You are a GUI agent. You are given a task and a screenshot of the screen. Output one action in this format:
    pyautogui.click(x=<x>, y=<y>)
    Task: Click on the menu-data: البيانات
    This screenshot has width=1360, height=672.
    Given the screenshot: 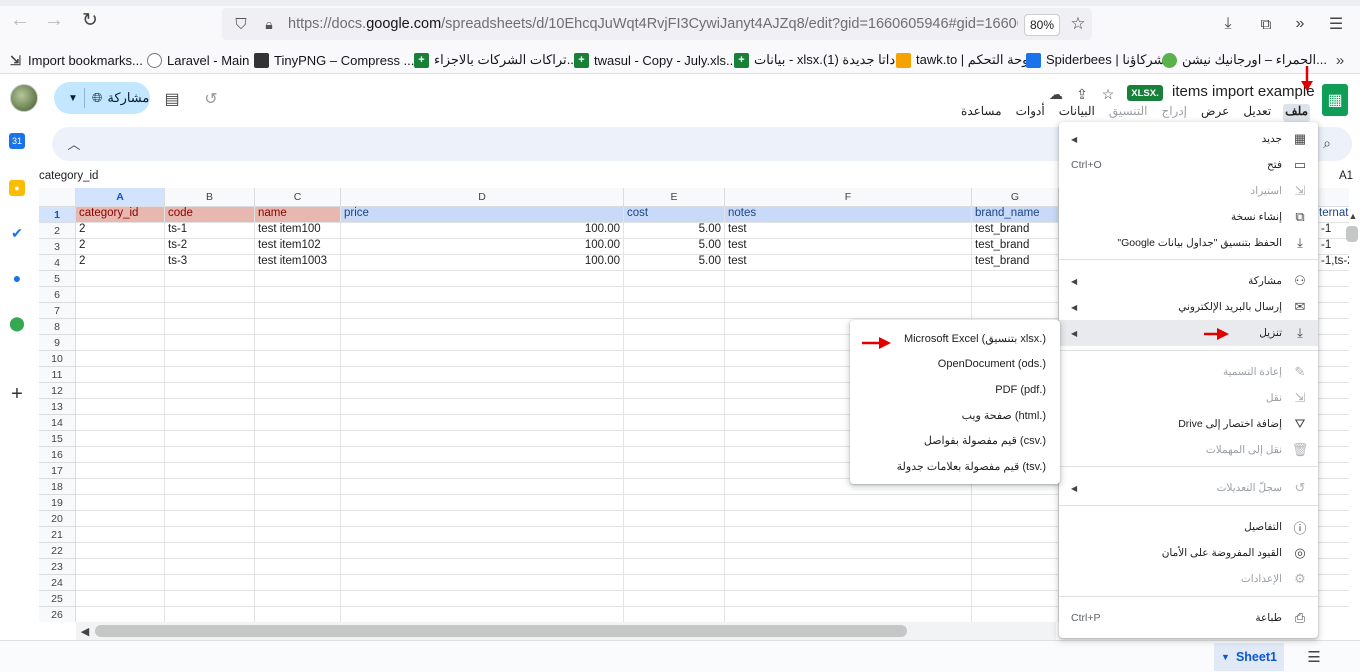 What is the action you would take?
    pyautogui.click(x=1077, y=113)
    